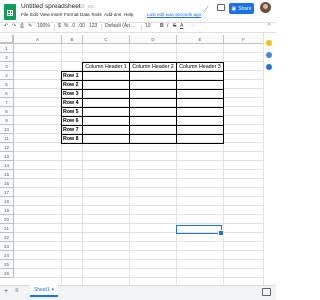 The height and width of the screenshot is (300, 320). I want to click on share-label: Share, so click(245, 8).